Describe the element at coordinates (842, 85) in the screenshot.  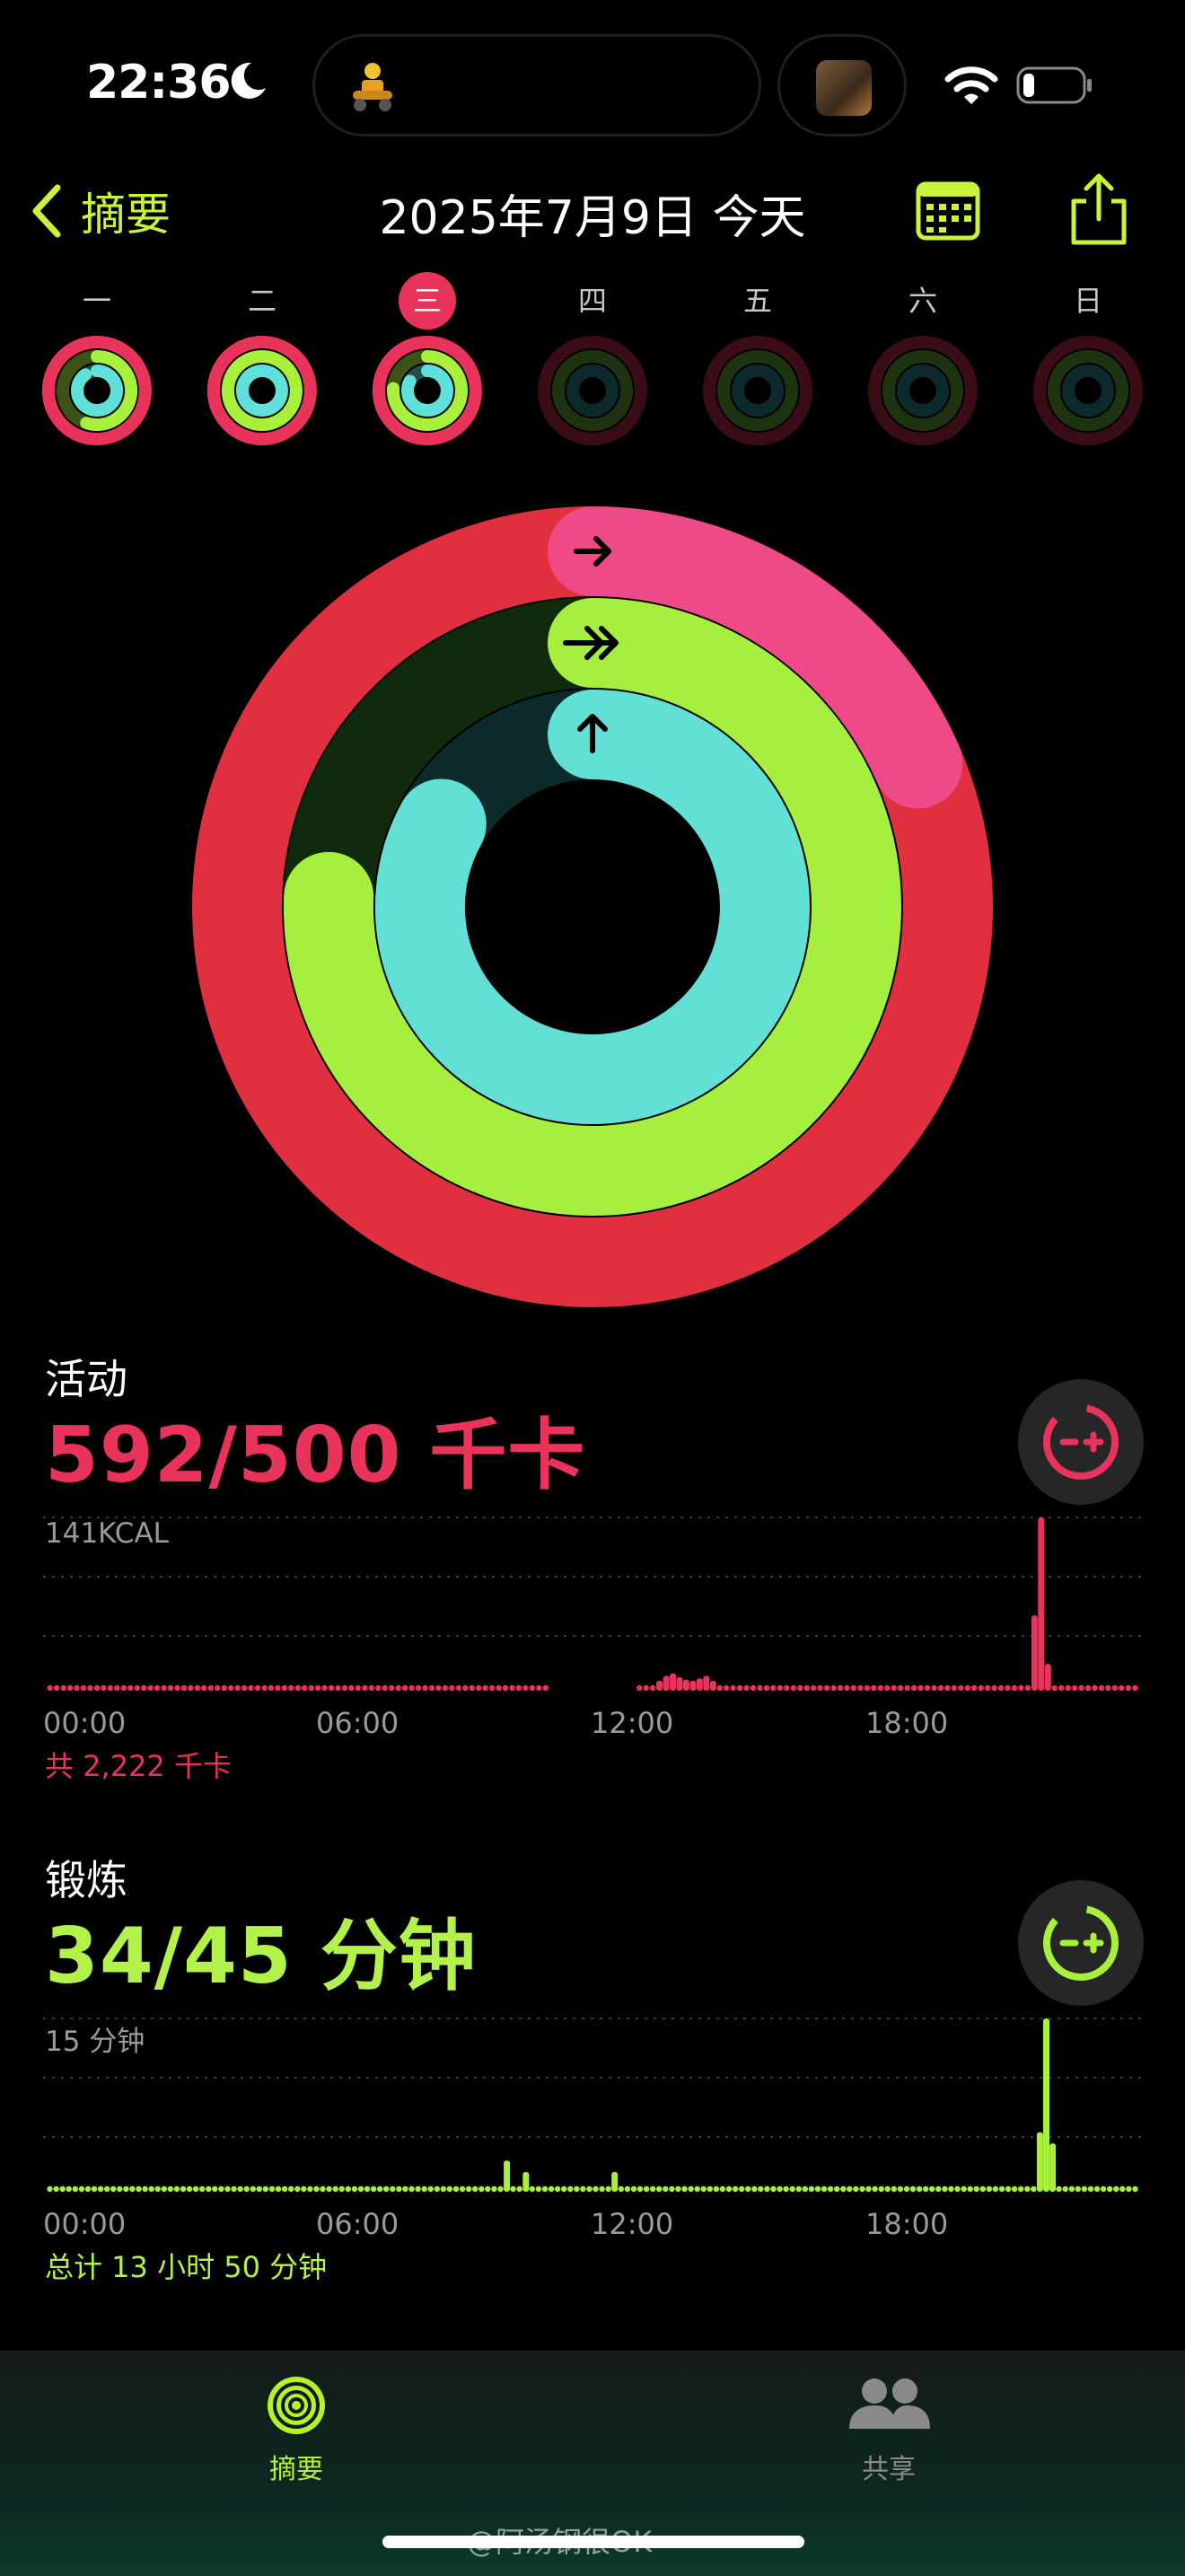
I see `now-playing-pill` at that location.